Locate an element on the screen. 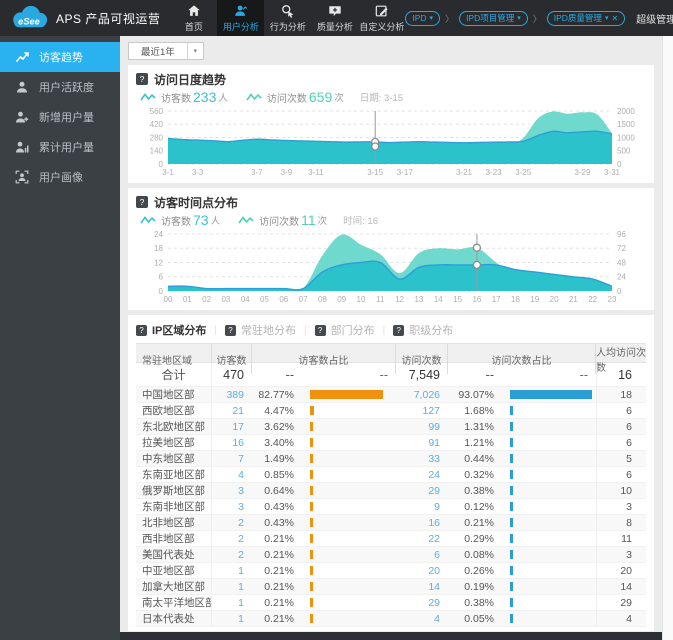 This screenshot has width=673, height=640. cell-visits-link: 22 is located at coordinates (422, 539).